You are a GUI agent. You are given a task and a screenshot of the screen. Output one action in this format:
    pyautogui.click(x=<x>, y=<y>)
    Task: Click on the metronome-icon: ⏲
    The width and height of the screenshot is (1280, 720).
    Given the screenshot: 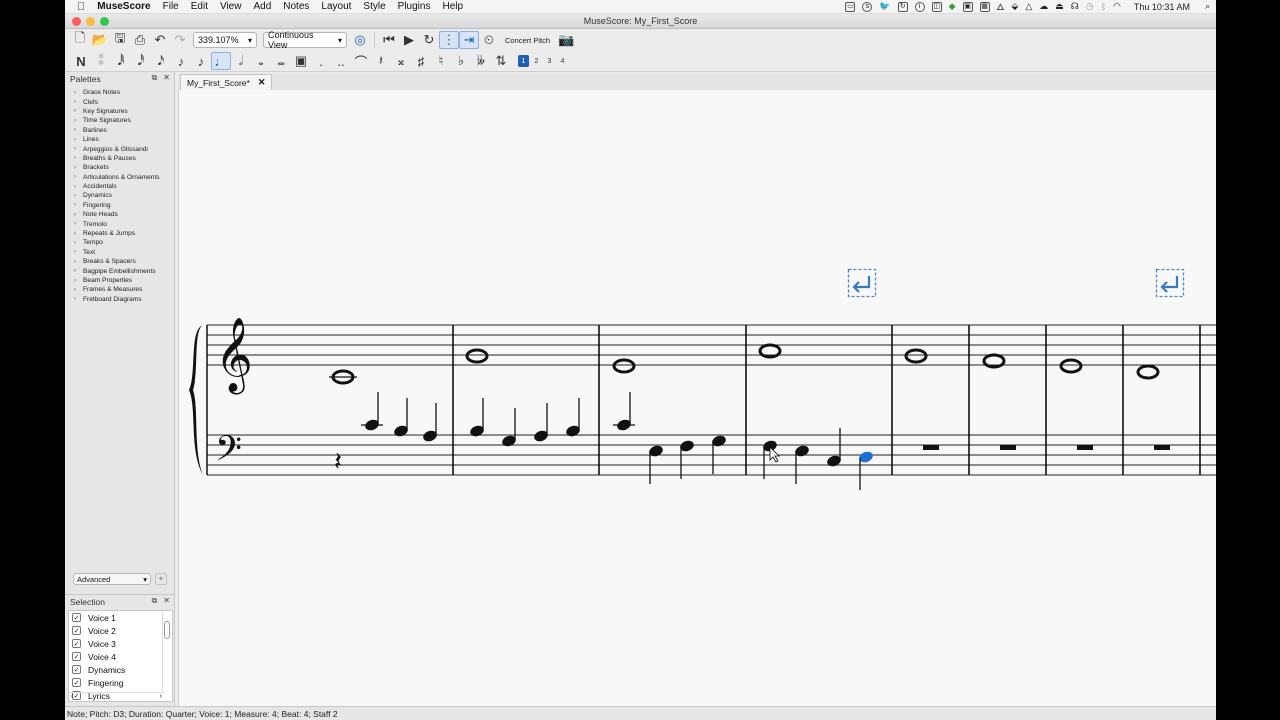 What is the action you would take?
    pyautogui.click(x=489, y=40)
    